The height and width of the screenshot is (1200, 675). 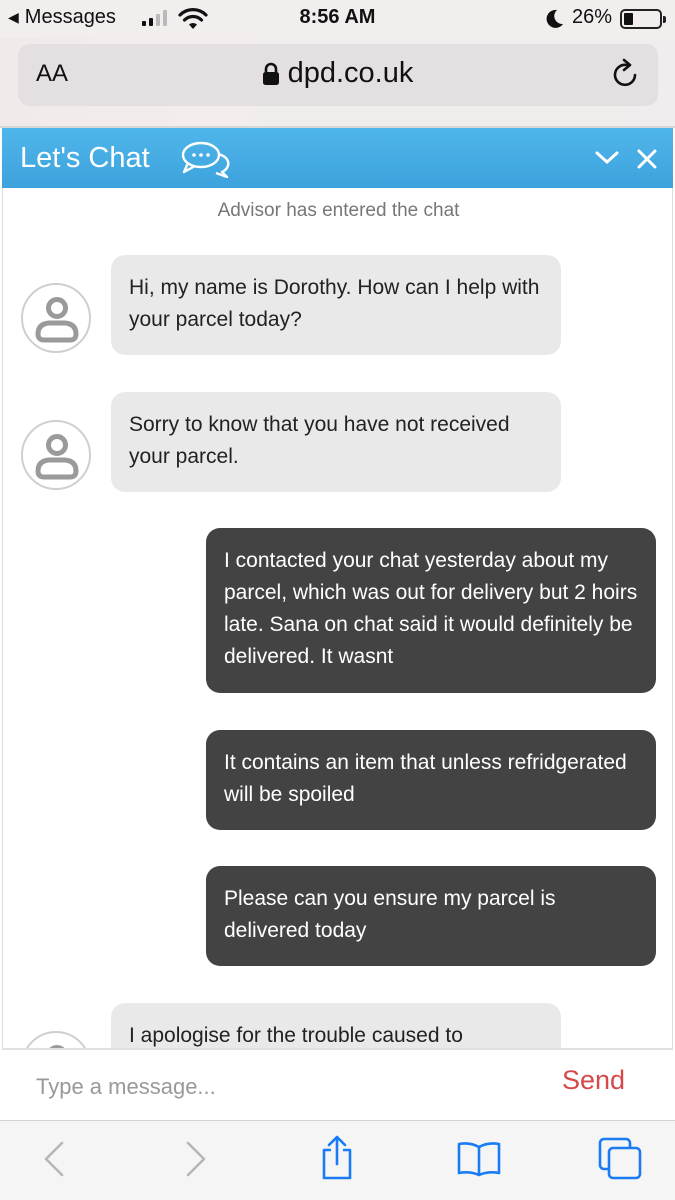 I want to click on message-composer: Send, so click(x=337, y=1085).